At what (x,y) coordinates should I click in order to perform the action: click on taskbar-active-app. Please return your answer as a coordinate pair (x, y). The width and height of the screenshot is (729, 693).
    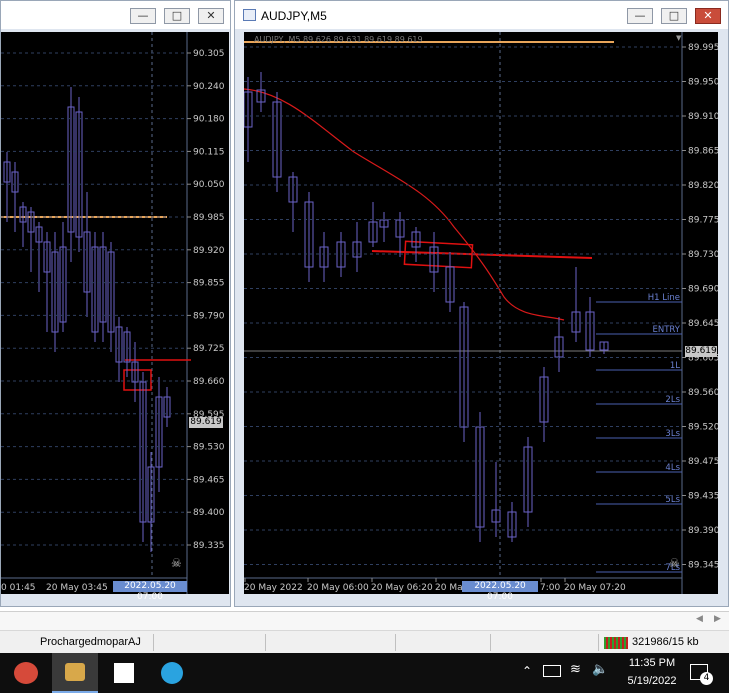
    Looking at the image, I should click on (75, 673).